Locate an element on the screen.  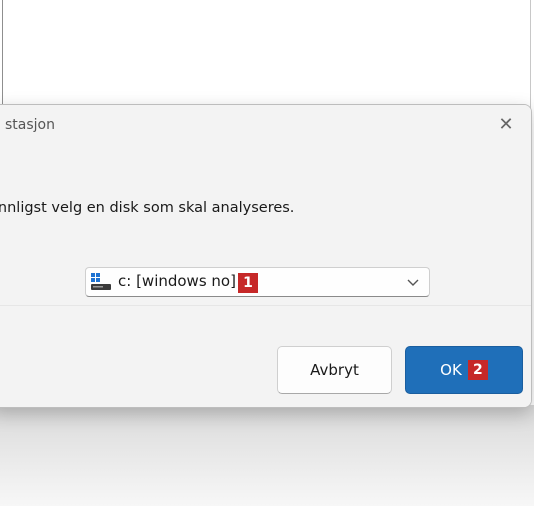
ok-button-label: OK is located at coordinates (451, 370).